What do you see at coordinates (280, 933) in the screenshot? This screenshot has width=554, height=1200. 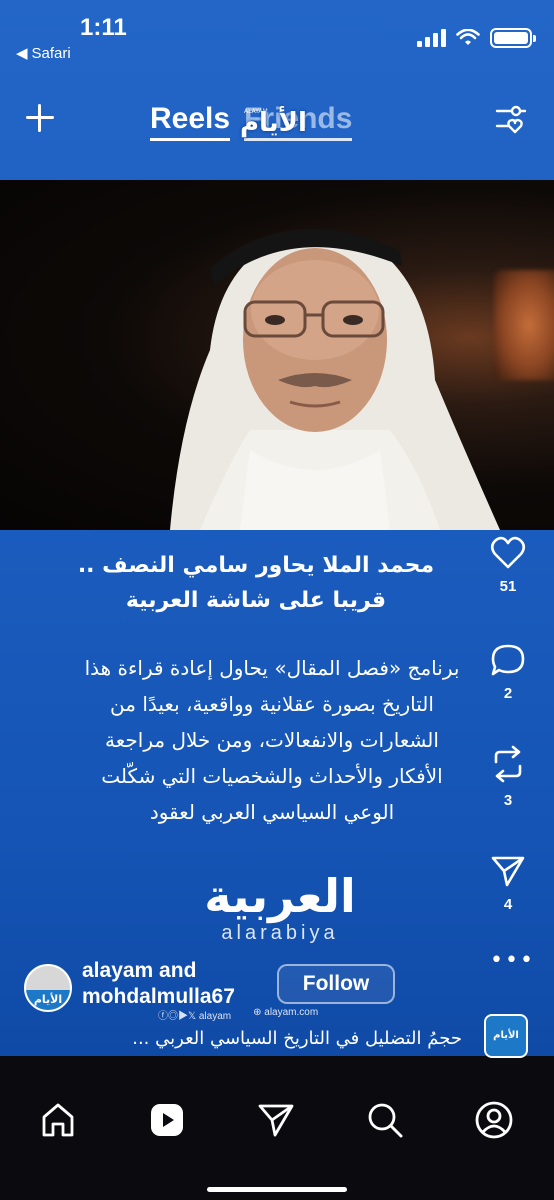 I see `alarabiya-logo-latin: alarabiya` at bounding box center [280, 933].